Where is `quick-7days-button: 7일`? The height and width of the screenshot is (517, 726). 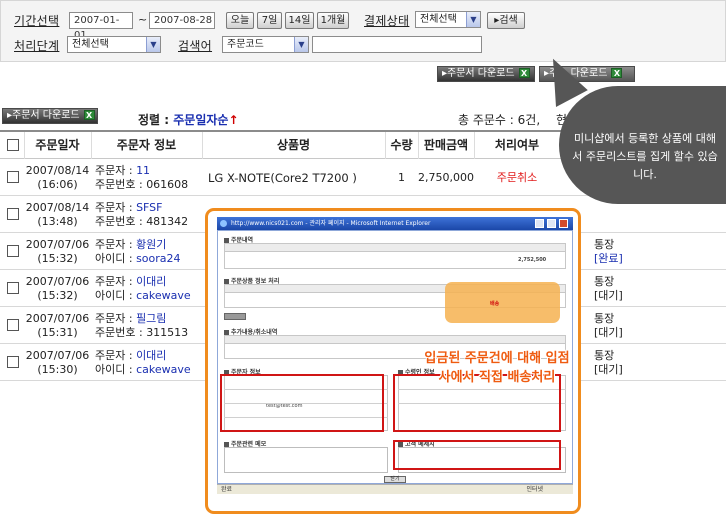
quick-7days-button: 7일 is located at coordinates (269, 20).